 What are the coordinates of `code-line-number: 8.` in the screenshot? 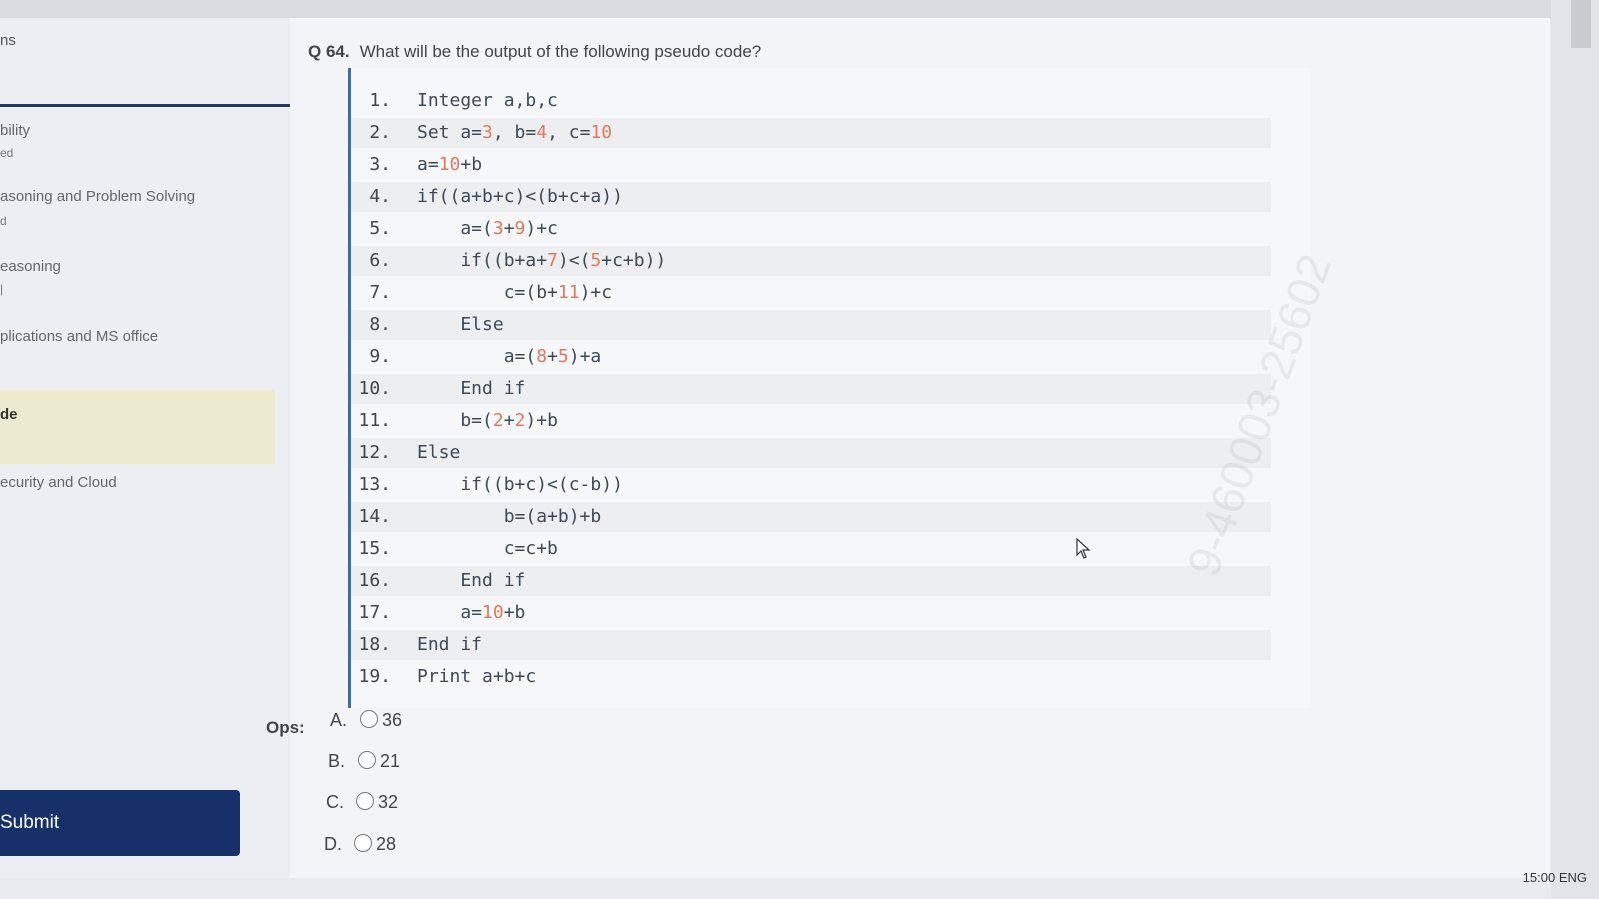 It's located at (380, 324).